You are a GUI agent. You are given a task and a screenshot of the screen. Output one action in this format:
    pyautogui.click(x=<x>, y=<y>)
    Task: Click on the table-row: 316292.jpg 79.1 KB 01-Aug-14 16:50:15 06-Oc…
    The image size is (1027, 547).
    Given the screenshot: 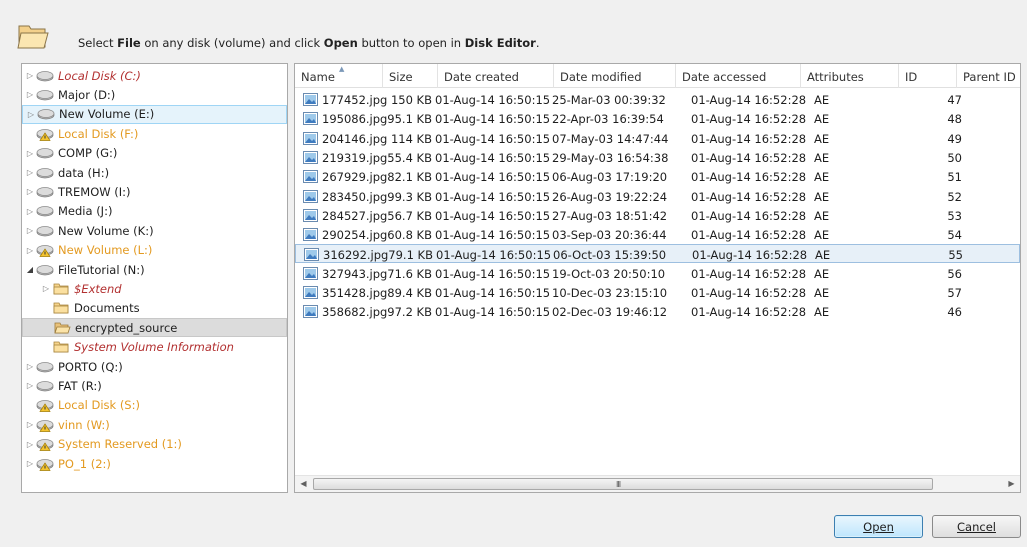 What is the action you would take?
    pyautogui.click(x=657, y=254)
    